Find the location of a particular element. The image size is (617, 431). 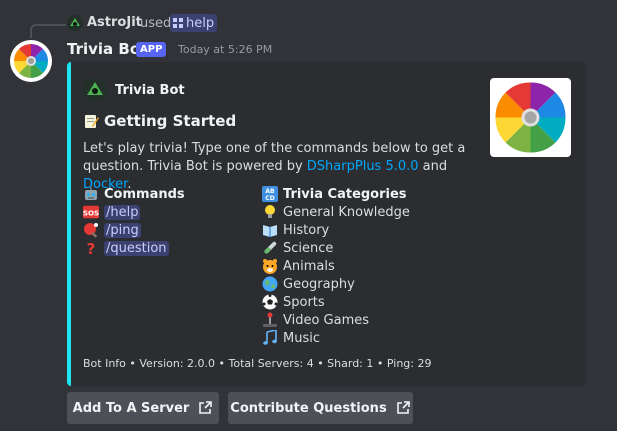

svg-text: SOS is located at coordinates (91, 213).